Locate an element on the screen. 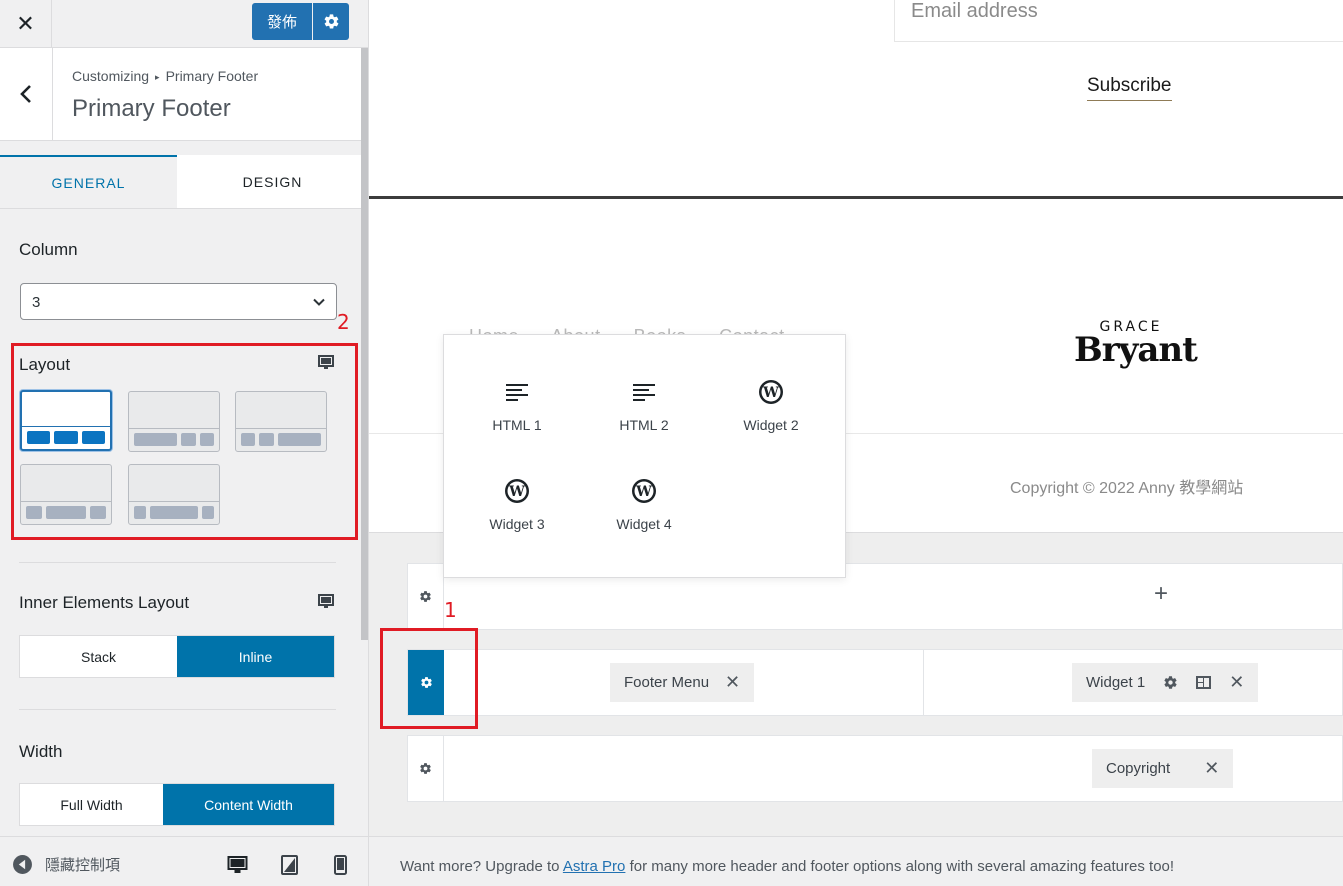  widgets-icon is located at coordinates (1204, 682).